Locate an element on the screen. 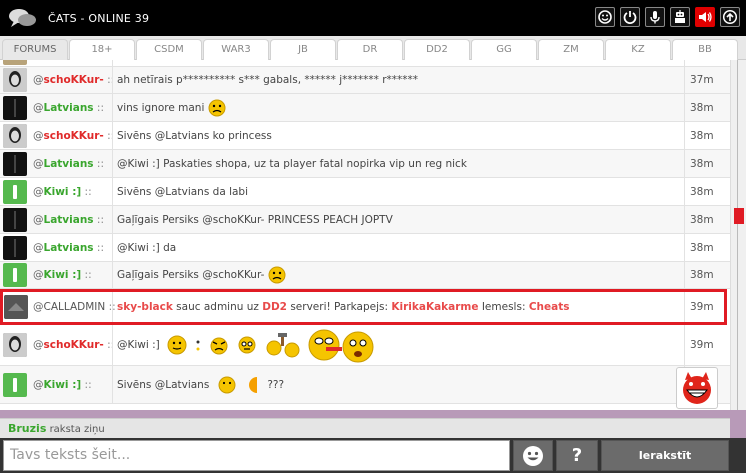 The image size is (746, 473). message-text: Sivēns @Latvians is located at coordinates (163, 384).